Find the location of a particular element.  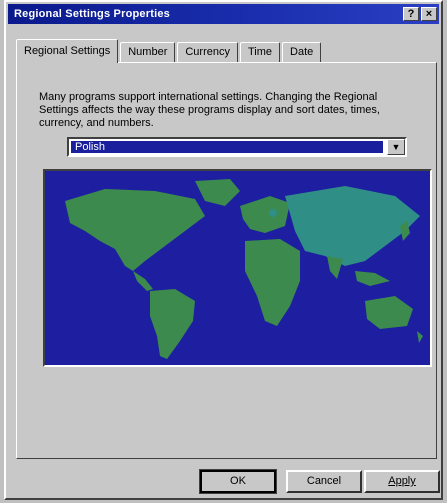

window-title: Regional Settings Properties is located at coordinates (92, 14).